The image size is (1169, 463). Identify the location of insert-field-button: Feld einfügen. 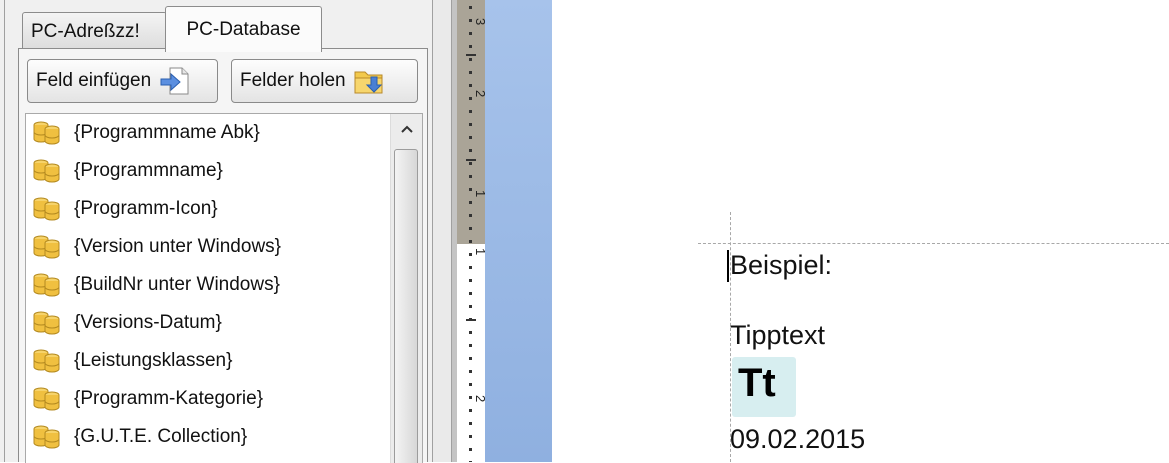
(122, 81).